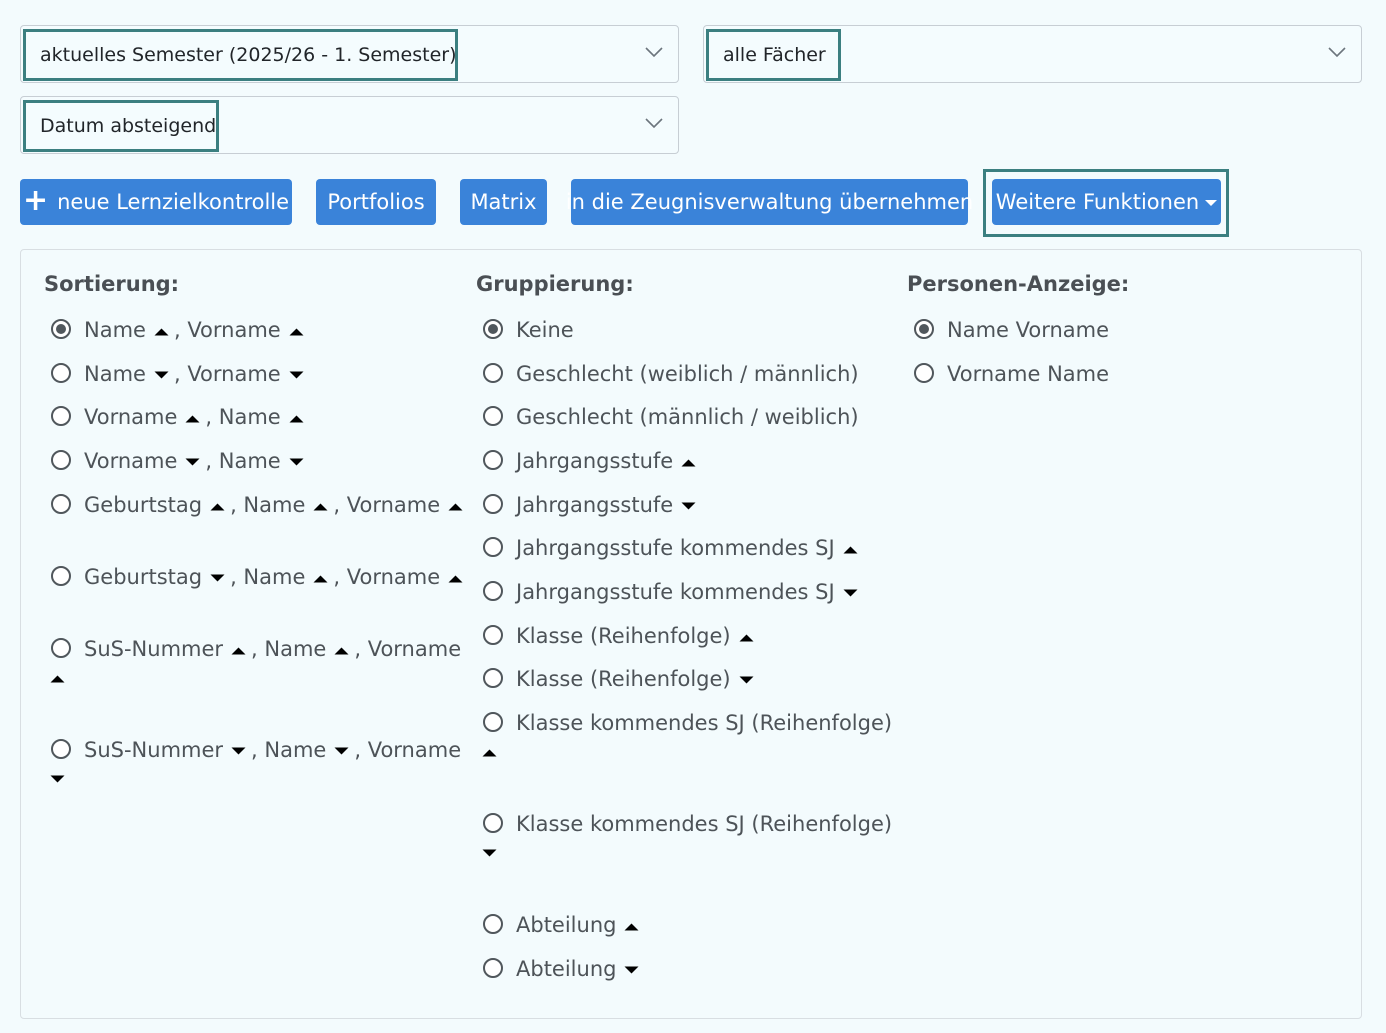 This screenshot has height=1033, width=1386. What do you see at coordinates (349, 125) in the screenshot?
I see `order-select: Datum absteigend` at bounding box center [349, 125].